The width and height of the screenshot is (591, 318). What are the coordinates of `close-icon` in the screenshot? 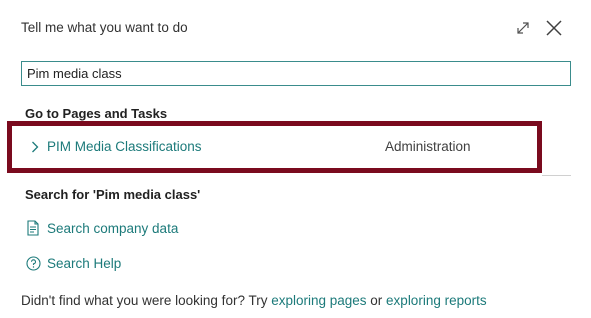 It's located at (554, 28).